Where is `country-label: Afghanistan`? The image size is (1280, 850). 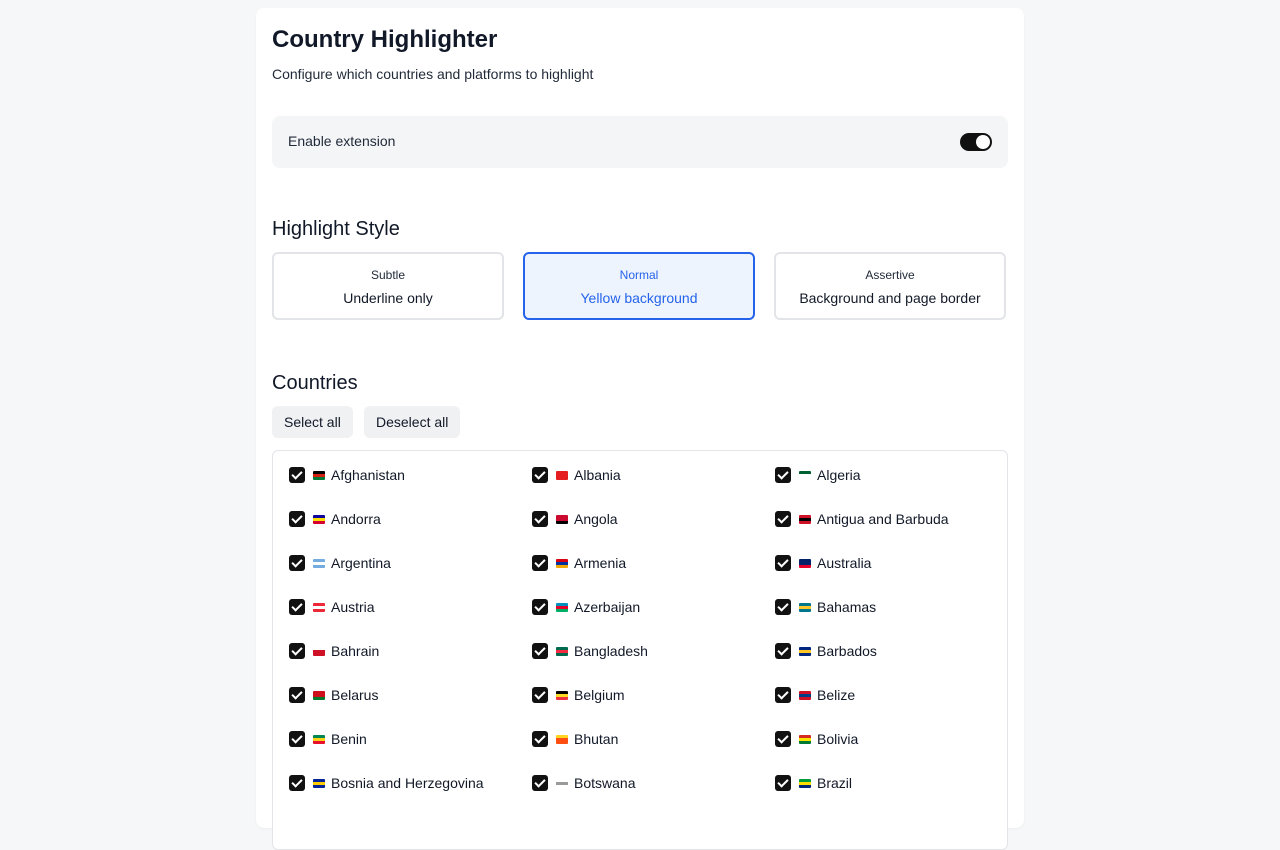
country-label: Afghanistan is located at coordinates (368, 475).